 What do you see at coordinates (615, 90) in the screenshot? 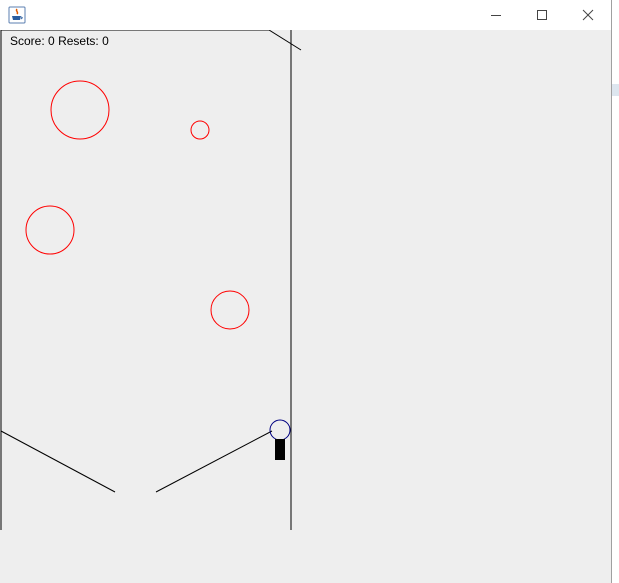
I see `background-window-edge` at bounding box center [615, 90].